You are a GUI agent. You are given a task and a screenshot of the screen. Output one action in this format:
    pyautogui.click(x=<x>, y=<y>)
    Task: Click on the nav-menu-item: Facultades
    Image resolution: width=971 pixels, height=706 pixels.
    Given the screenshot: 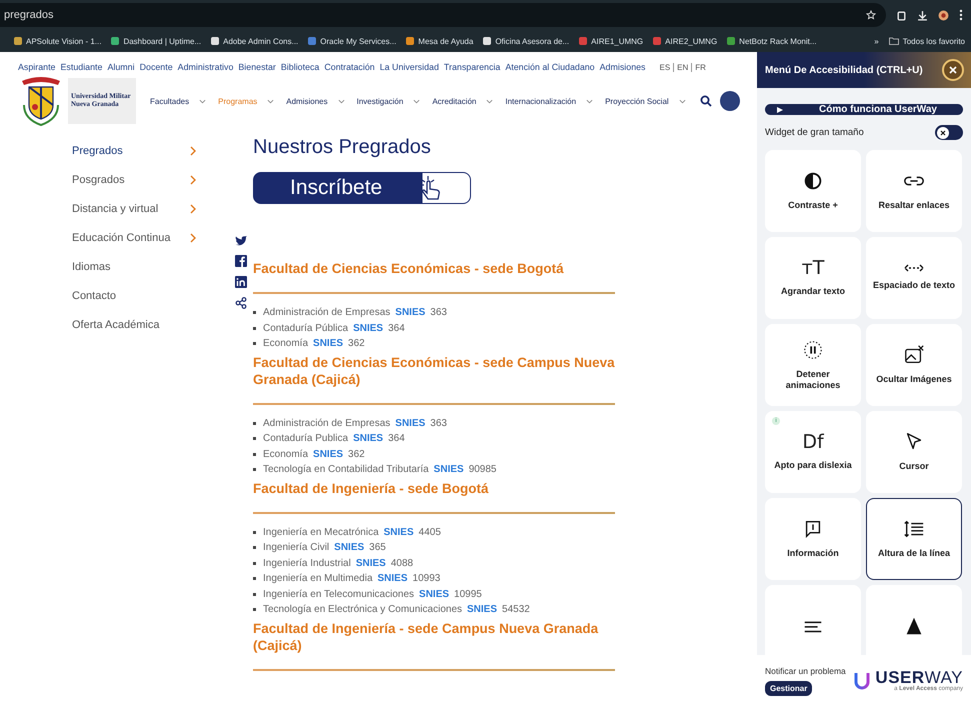 What is the action you would take?
    pyautogui.click(x=178, y=101)
    